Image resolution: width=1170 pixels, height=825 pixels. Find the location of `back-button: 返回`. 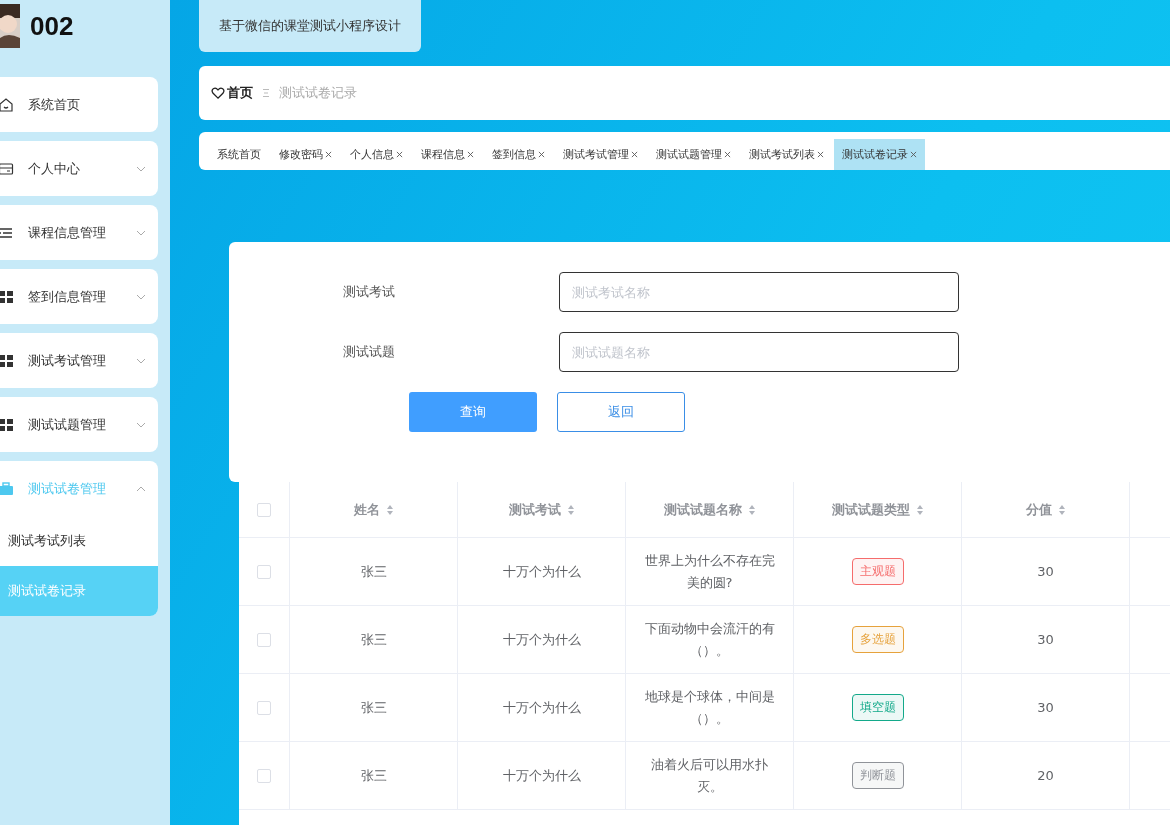

back-button: 返回 is located at coordinates (621, 412).